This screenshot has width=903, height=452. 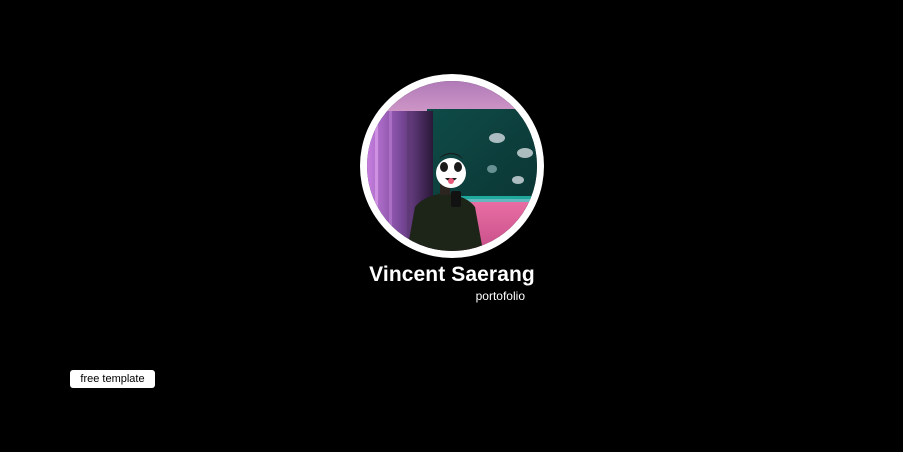 What do you see at coordinates (500, 296) in the screenshot?
I see `profile-subtitle: portofolio` at bounding box center [500, 296].